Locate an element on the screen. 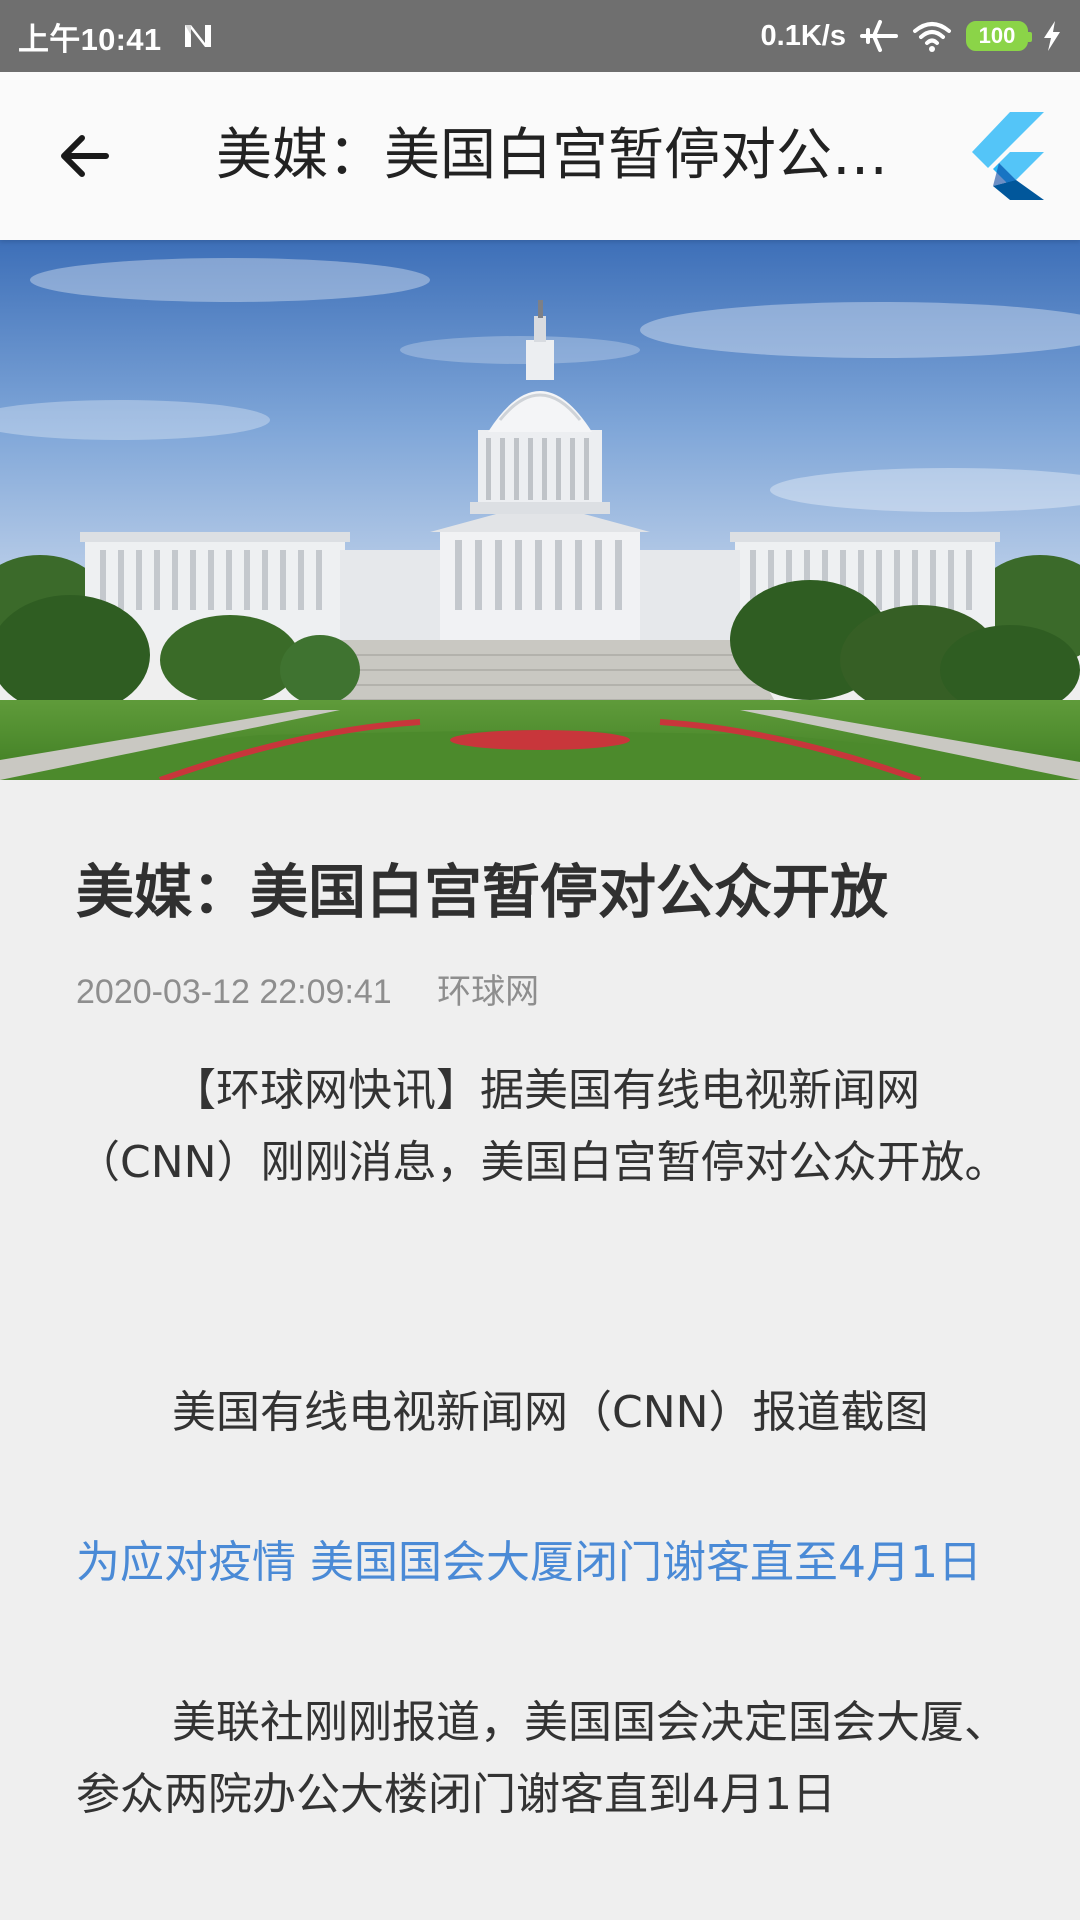  publish-date: 2020-03-12 22:09:41 is located at coordinates (234, 991).